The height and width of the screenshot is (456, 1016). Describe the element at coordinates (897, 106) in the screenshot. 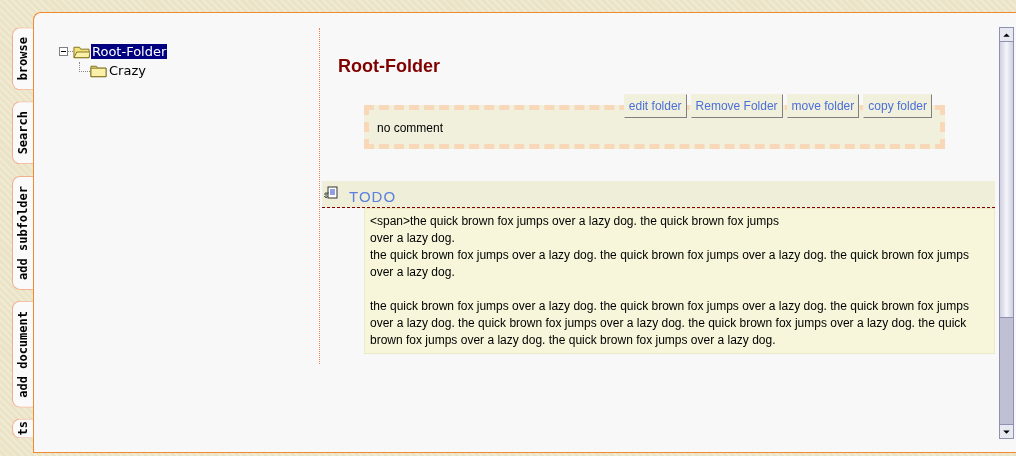

I see `folder-action-button: copy folder` at that location.